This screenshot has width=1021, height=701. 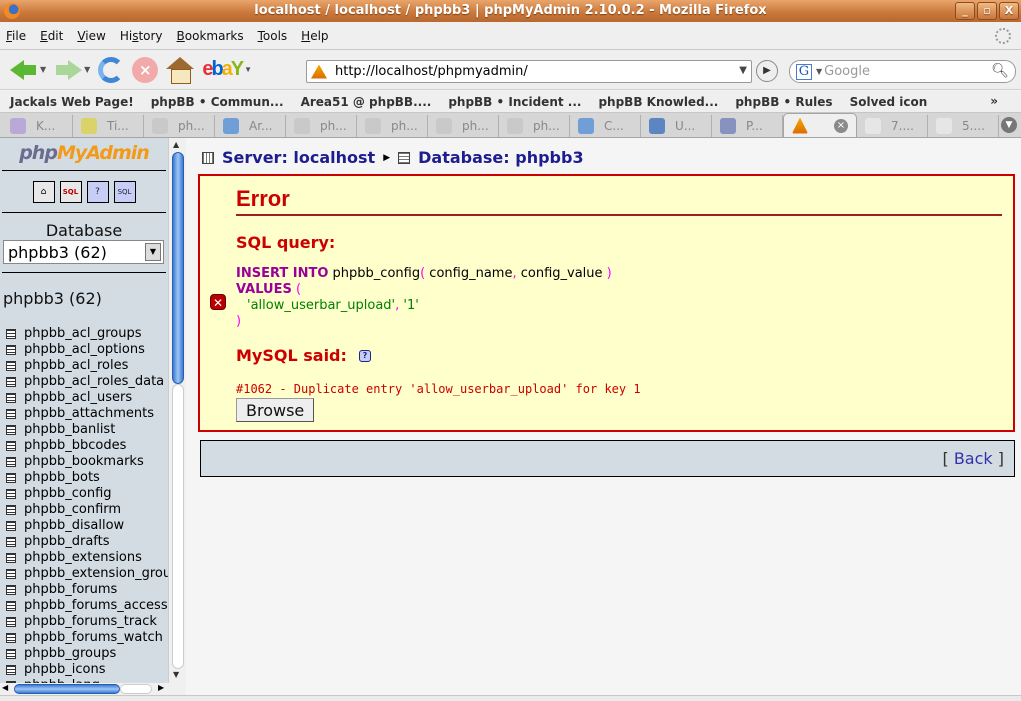 What do you see at coordinates (84, 654) in the screenshot?
I see `table-list-item: phpbb_groups` at bounding box center [84, 654].